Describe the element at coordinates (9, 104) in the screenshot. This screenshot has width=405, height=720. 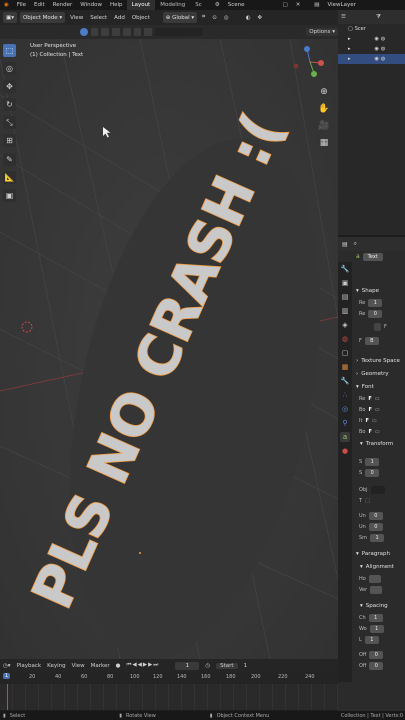
I see `rotate-tool-icon: ↻` at that location.